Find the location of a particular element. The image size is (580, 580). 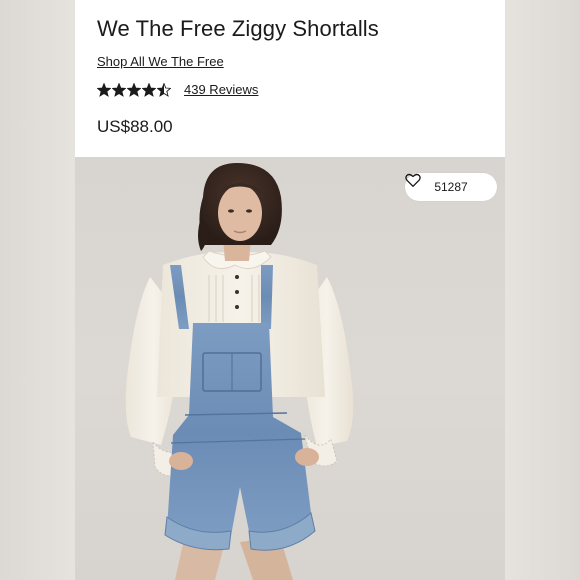

favorite-button: 51287 is located at coordinates (451, 187).